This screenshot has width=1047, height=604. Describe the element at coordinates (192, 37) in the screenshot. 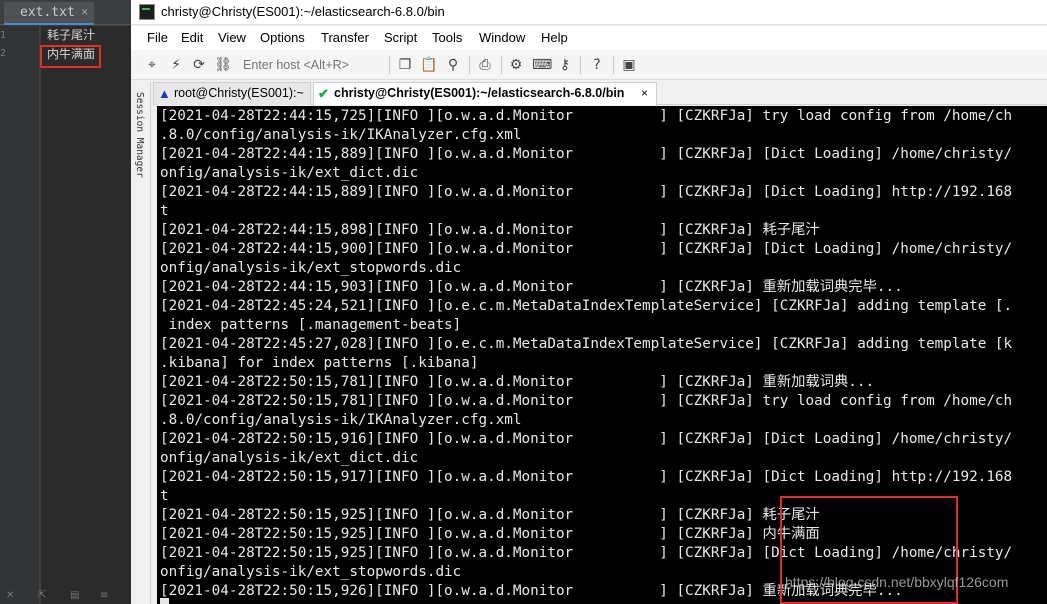

I see `menu-edit: Edit` at that location.